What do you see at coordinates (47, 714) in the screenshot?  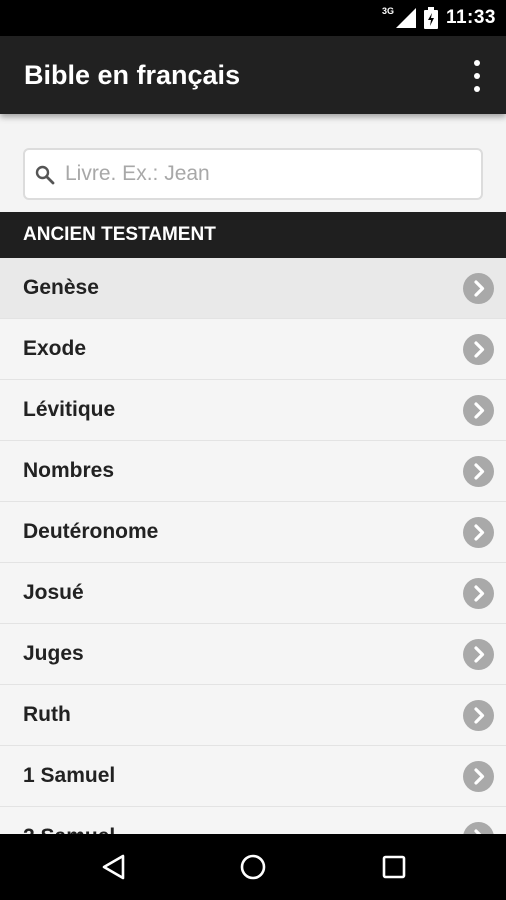 I see `book-label: Ruth` at bounding box center [47, 714].